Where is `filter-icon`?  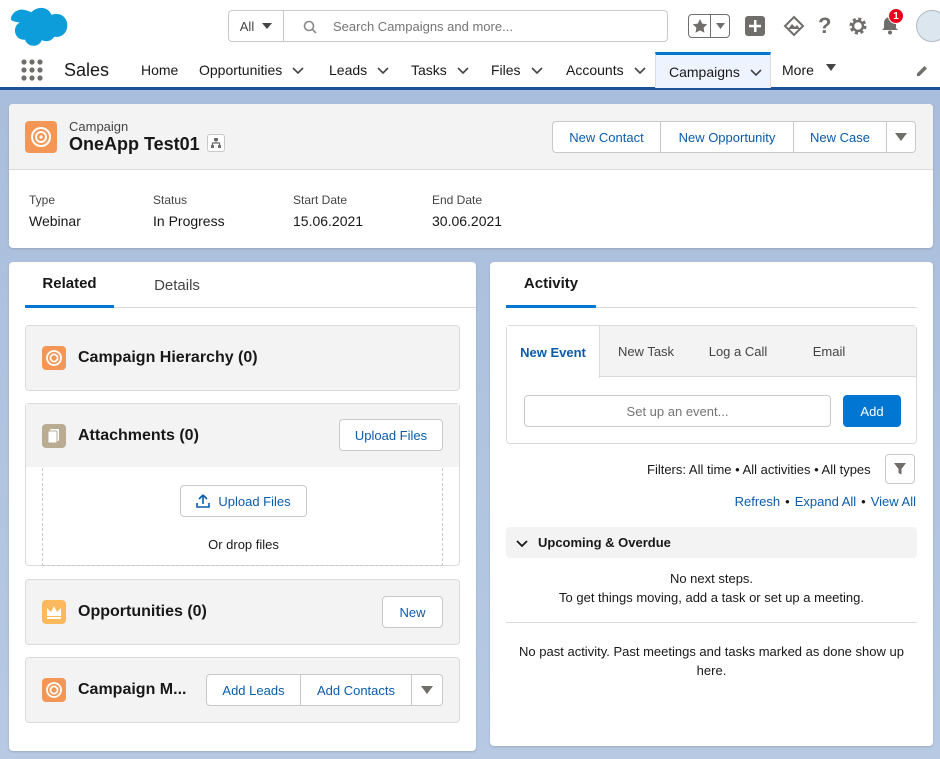 filter-icon is located at coordinates (900, 469).